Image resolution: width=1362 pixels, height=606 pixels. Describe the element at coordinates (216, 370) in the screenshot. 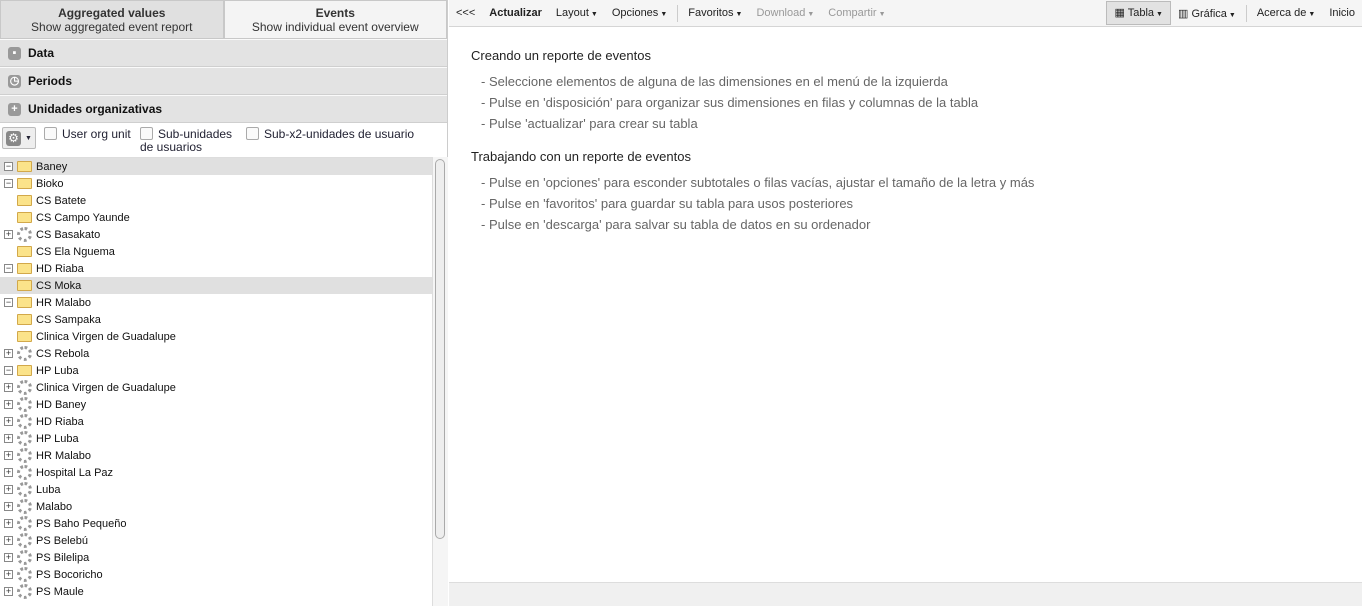

I see `tree-node: − HP Luba` at that location.